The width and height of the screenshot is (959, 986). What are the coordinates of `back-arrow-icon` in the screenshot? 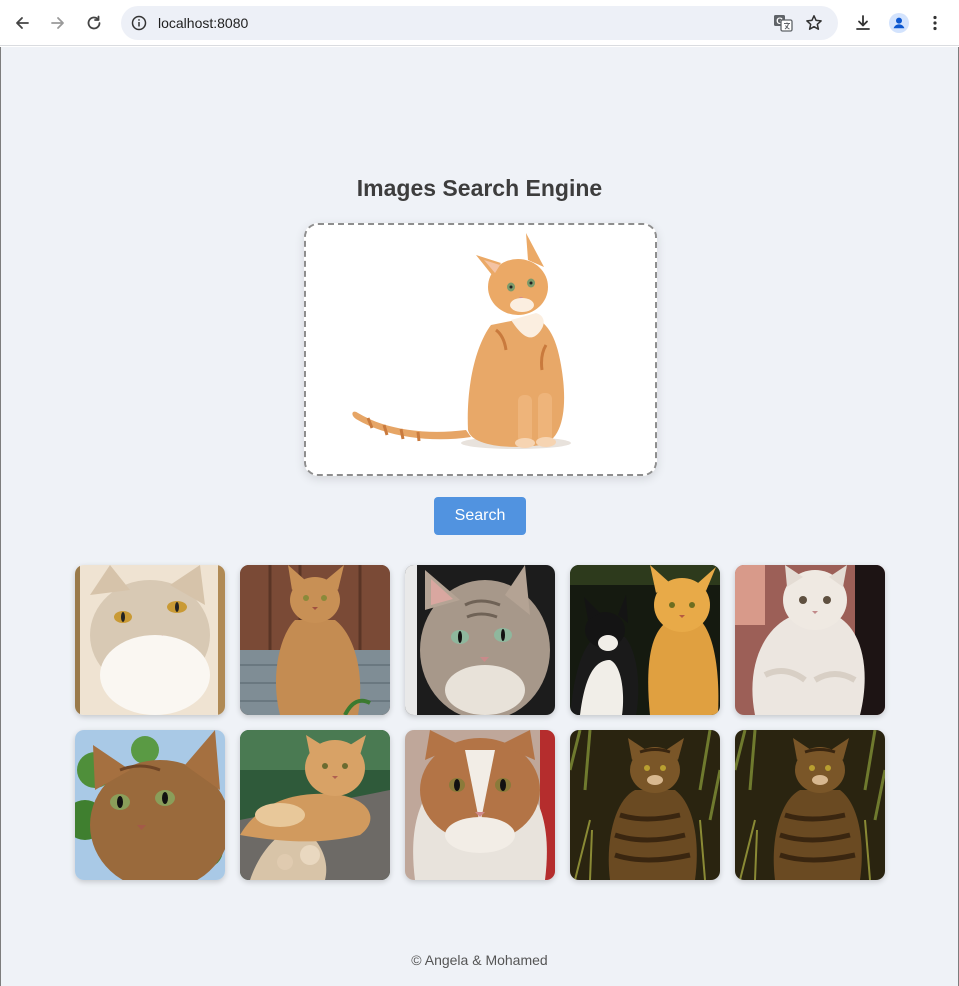 It's located at (22, 23).